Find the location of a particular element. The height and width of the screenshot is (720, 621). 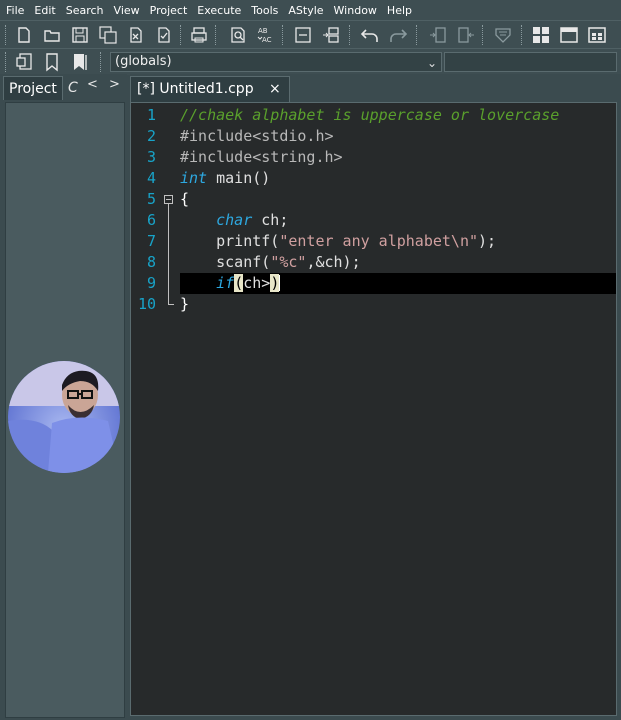

class-toolbar: (globals) ⌄ is located at coordinates (310, 61).